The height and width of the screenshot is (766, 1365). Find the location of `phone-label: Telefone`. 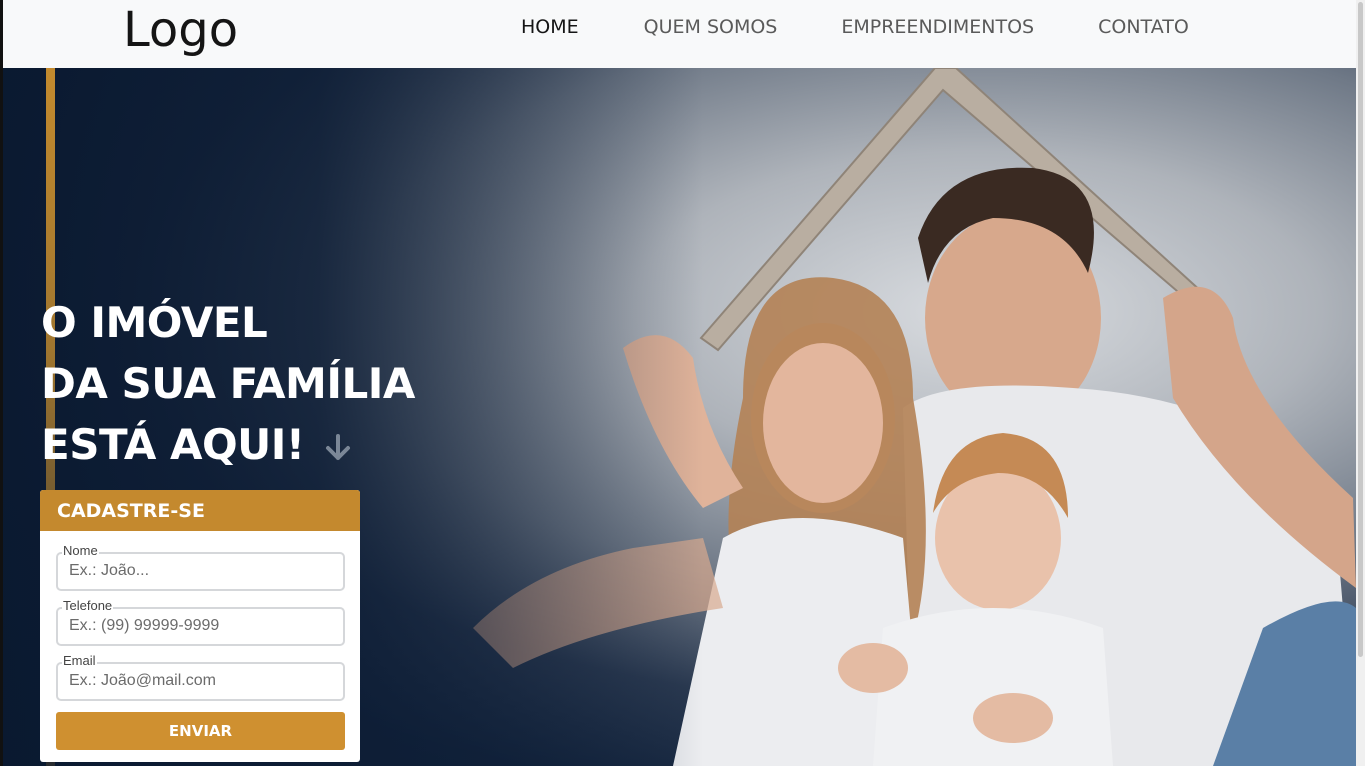

phone-label: Telefone is located at coordinates (88, 605).